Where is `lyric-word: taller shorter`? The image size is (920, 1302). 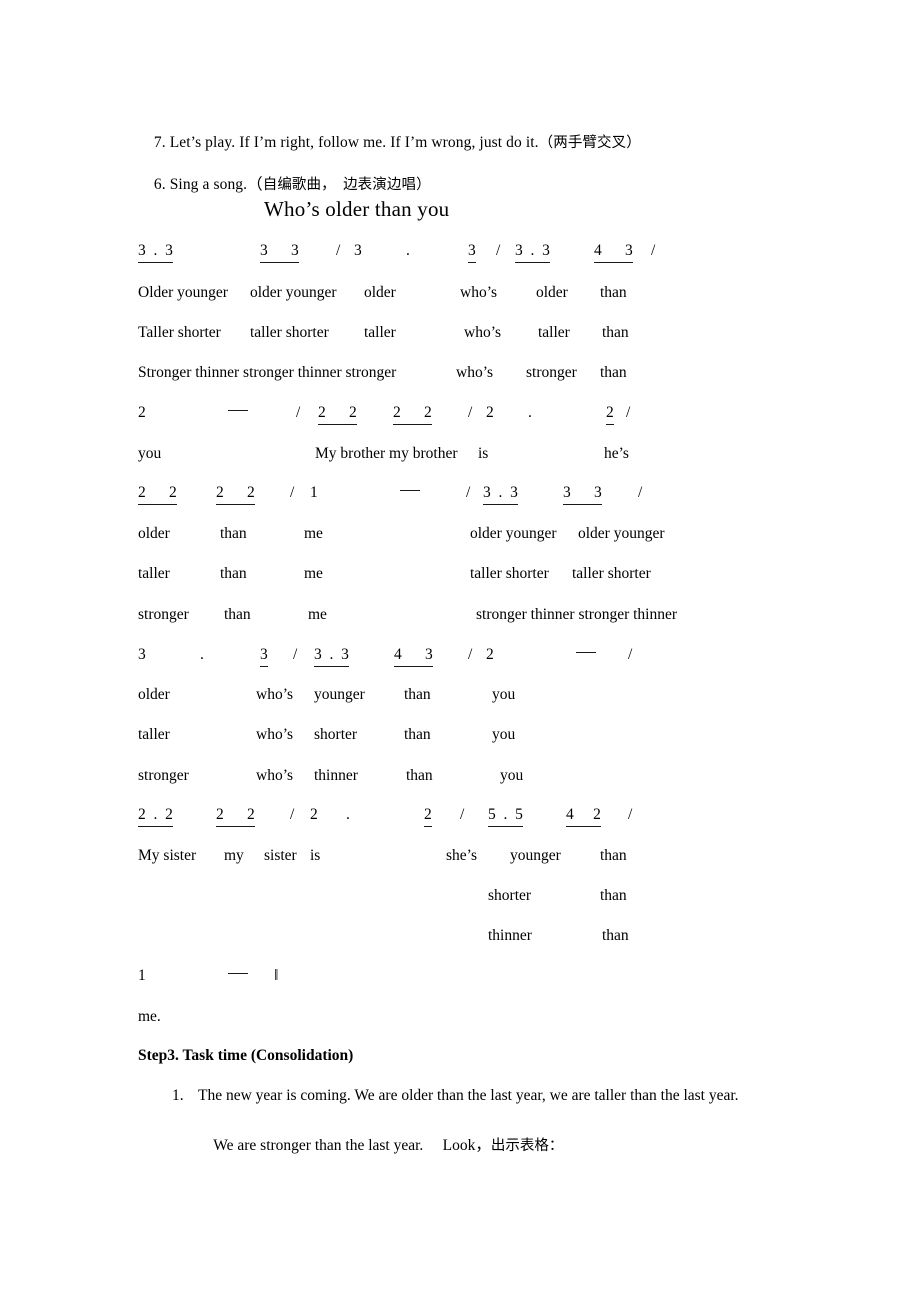
lyric-word: taller shorter is located at coordinates (611, 573).